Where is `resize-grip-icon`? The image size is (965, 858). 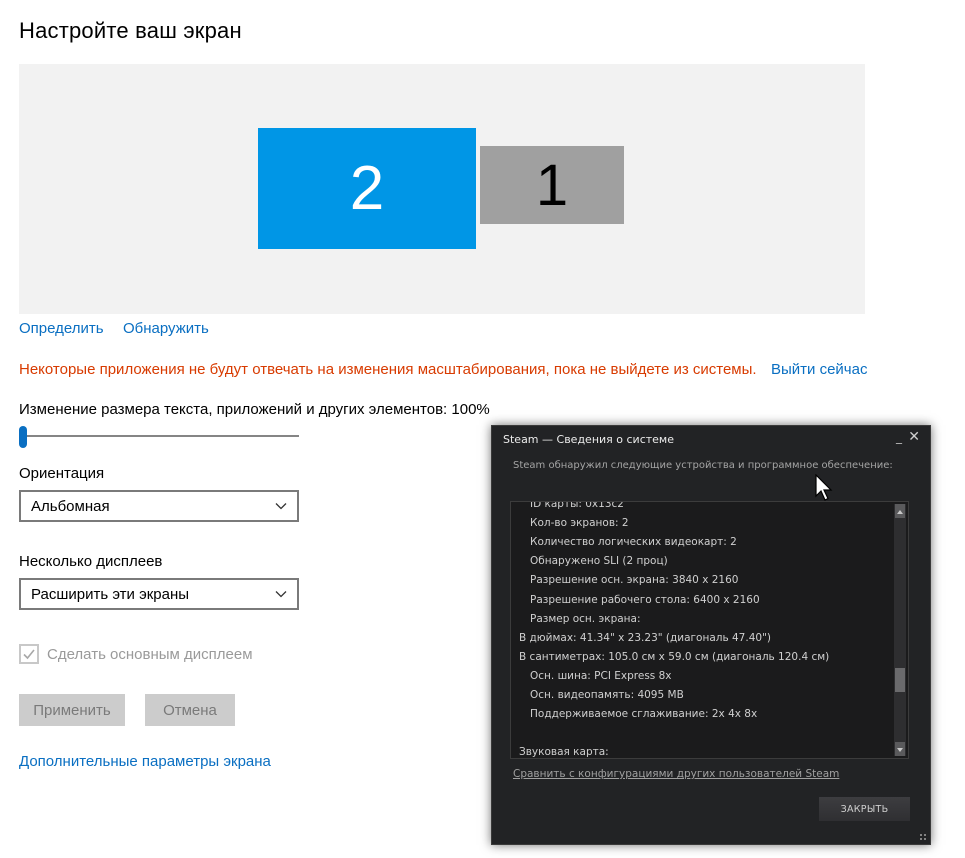 resize-grip-icon is located at coordinates (923, 837).